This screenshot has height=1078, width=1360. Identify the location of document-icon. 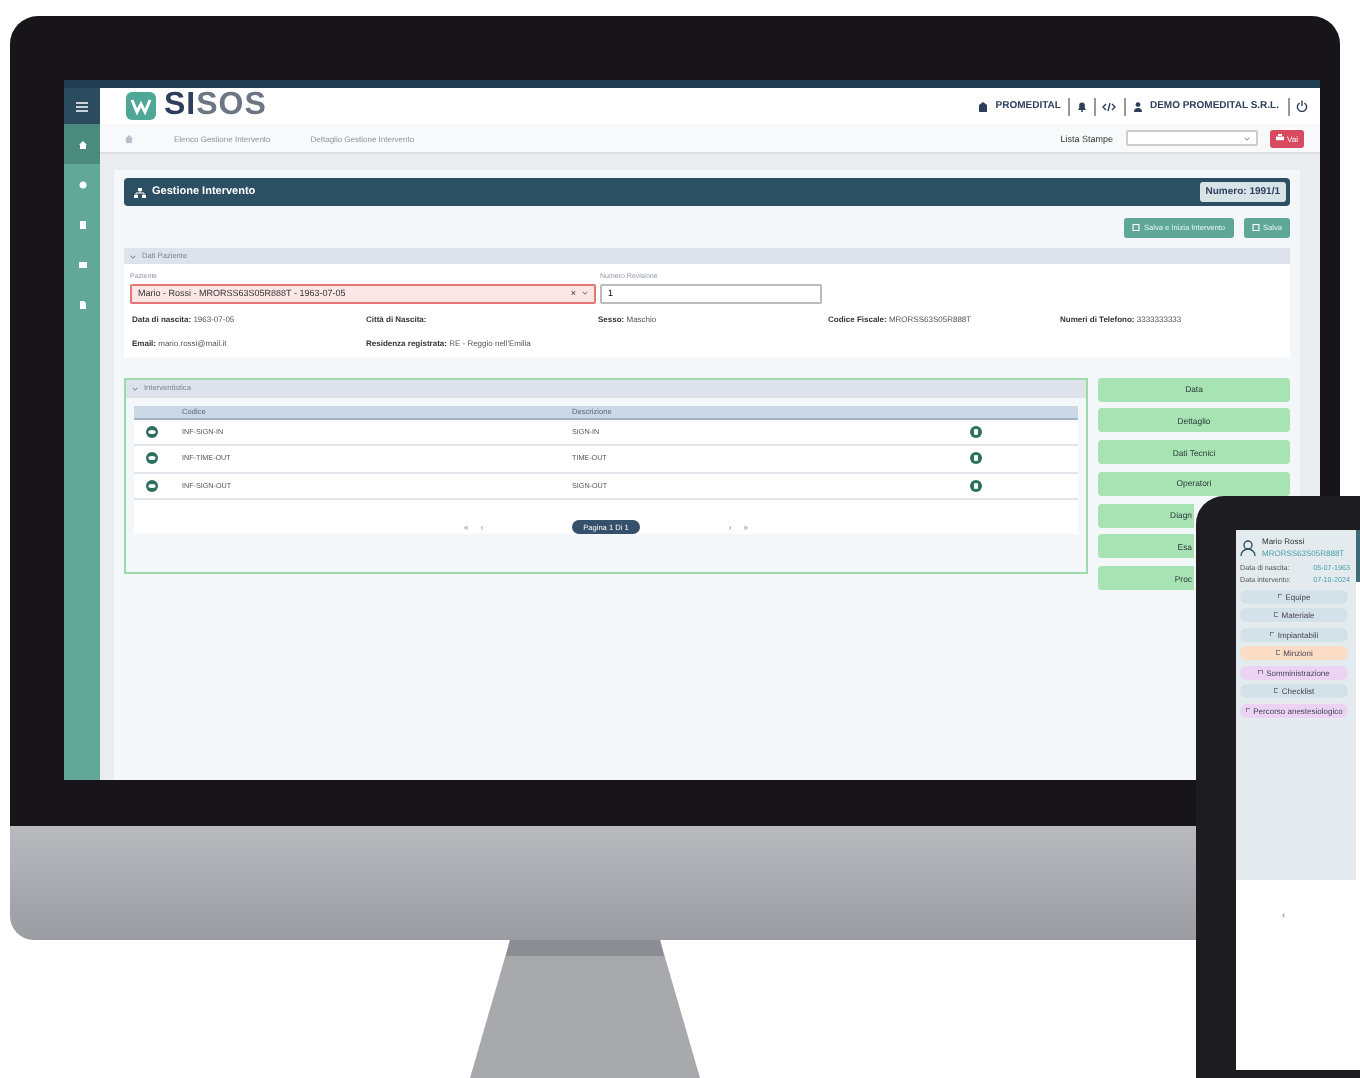
(82, 224).